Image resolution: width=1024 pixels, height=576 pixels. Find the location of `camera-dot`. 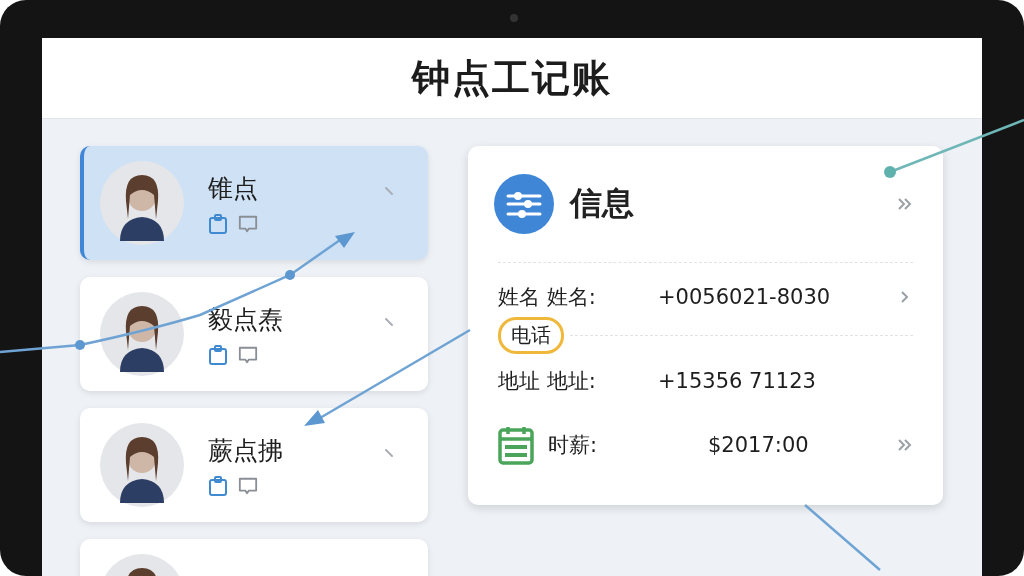

camera-dot is located at coordinates (514, 18).